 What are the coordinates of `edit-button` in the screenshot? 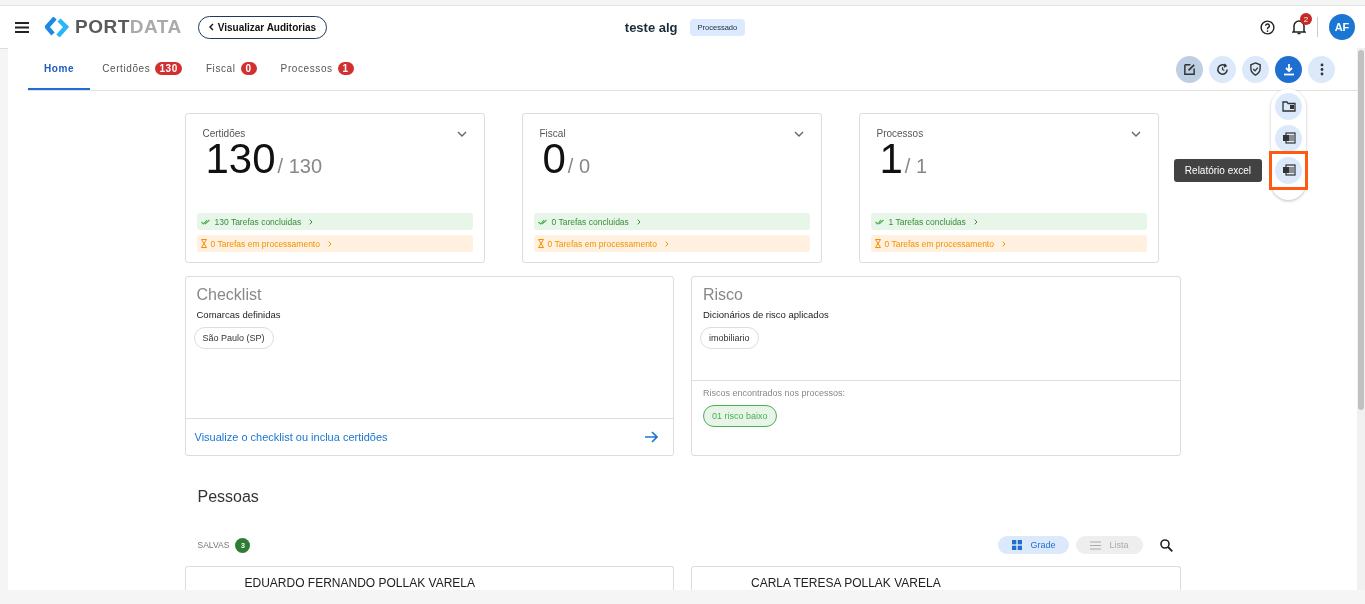 It's located at (1189, 69).